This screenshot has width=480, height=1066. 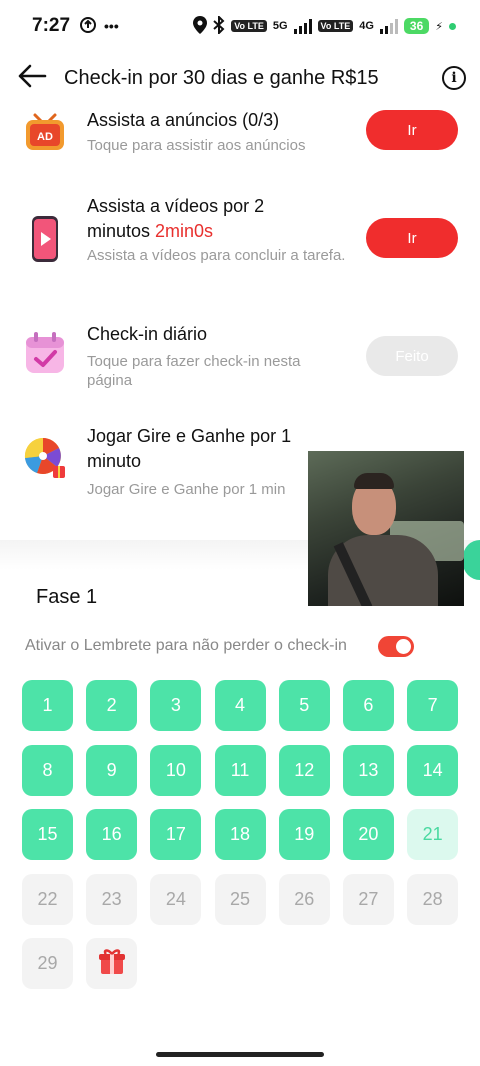 What do you see at coordinates (304, 770) in the screenshot?
I see `calendar-day: 12` at bounding box center [304, 770].